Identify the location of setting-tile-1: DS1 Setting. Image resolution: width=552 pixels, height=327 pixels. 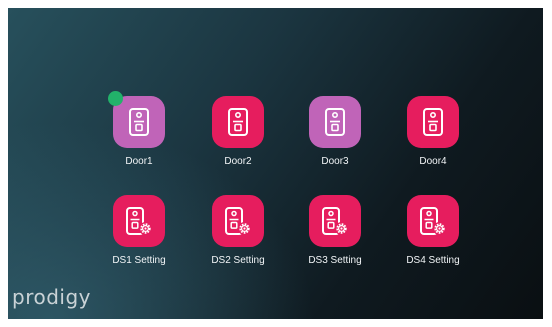
(139, 233).